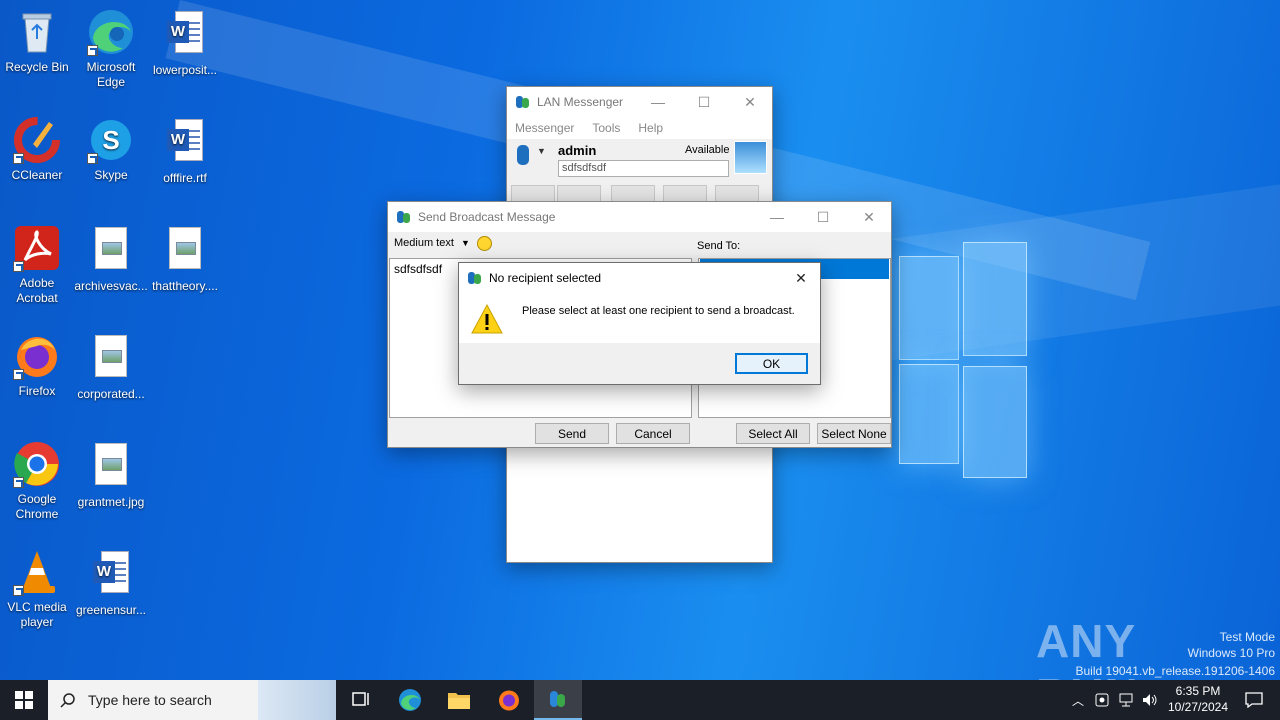 Image resolution: width=1280 pixels, height=720 pixels. What do you see at coordinates (37, 67) in the screenshot?
I see `desktop-icon-label: Recycle Bin` at bounding box center [37, 67].